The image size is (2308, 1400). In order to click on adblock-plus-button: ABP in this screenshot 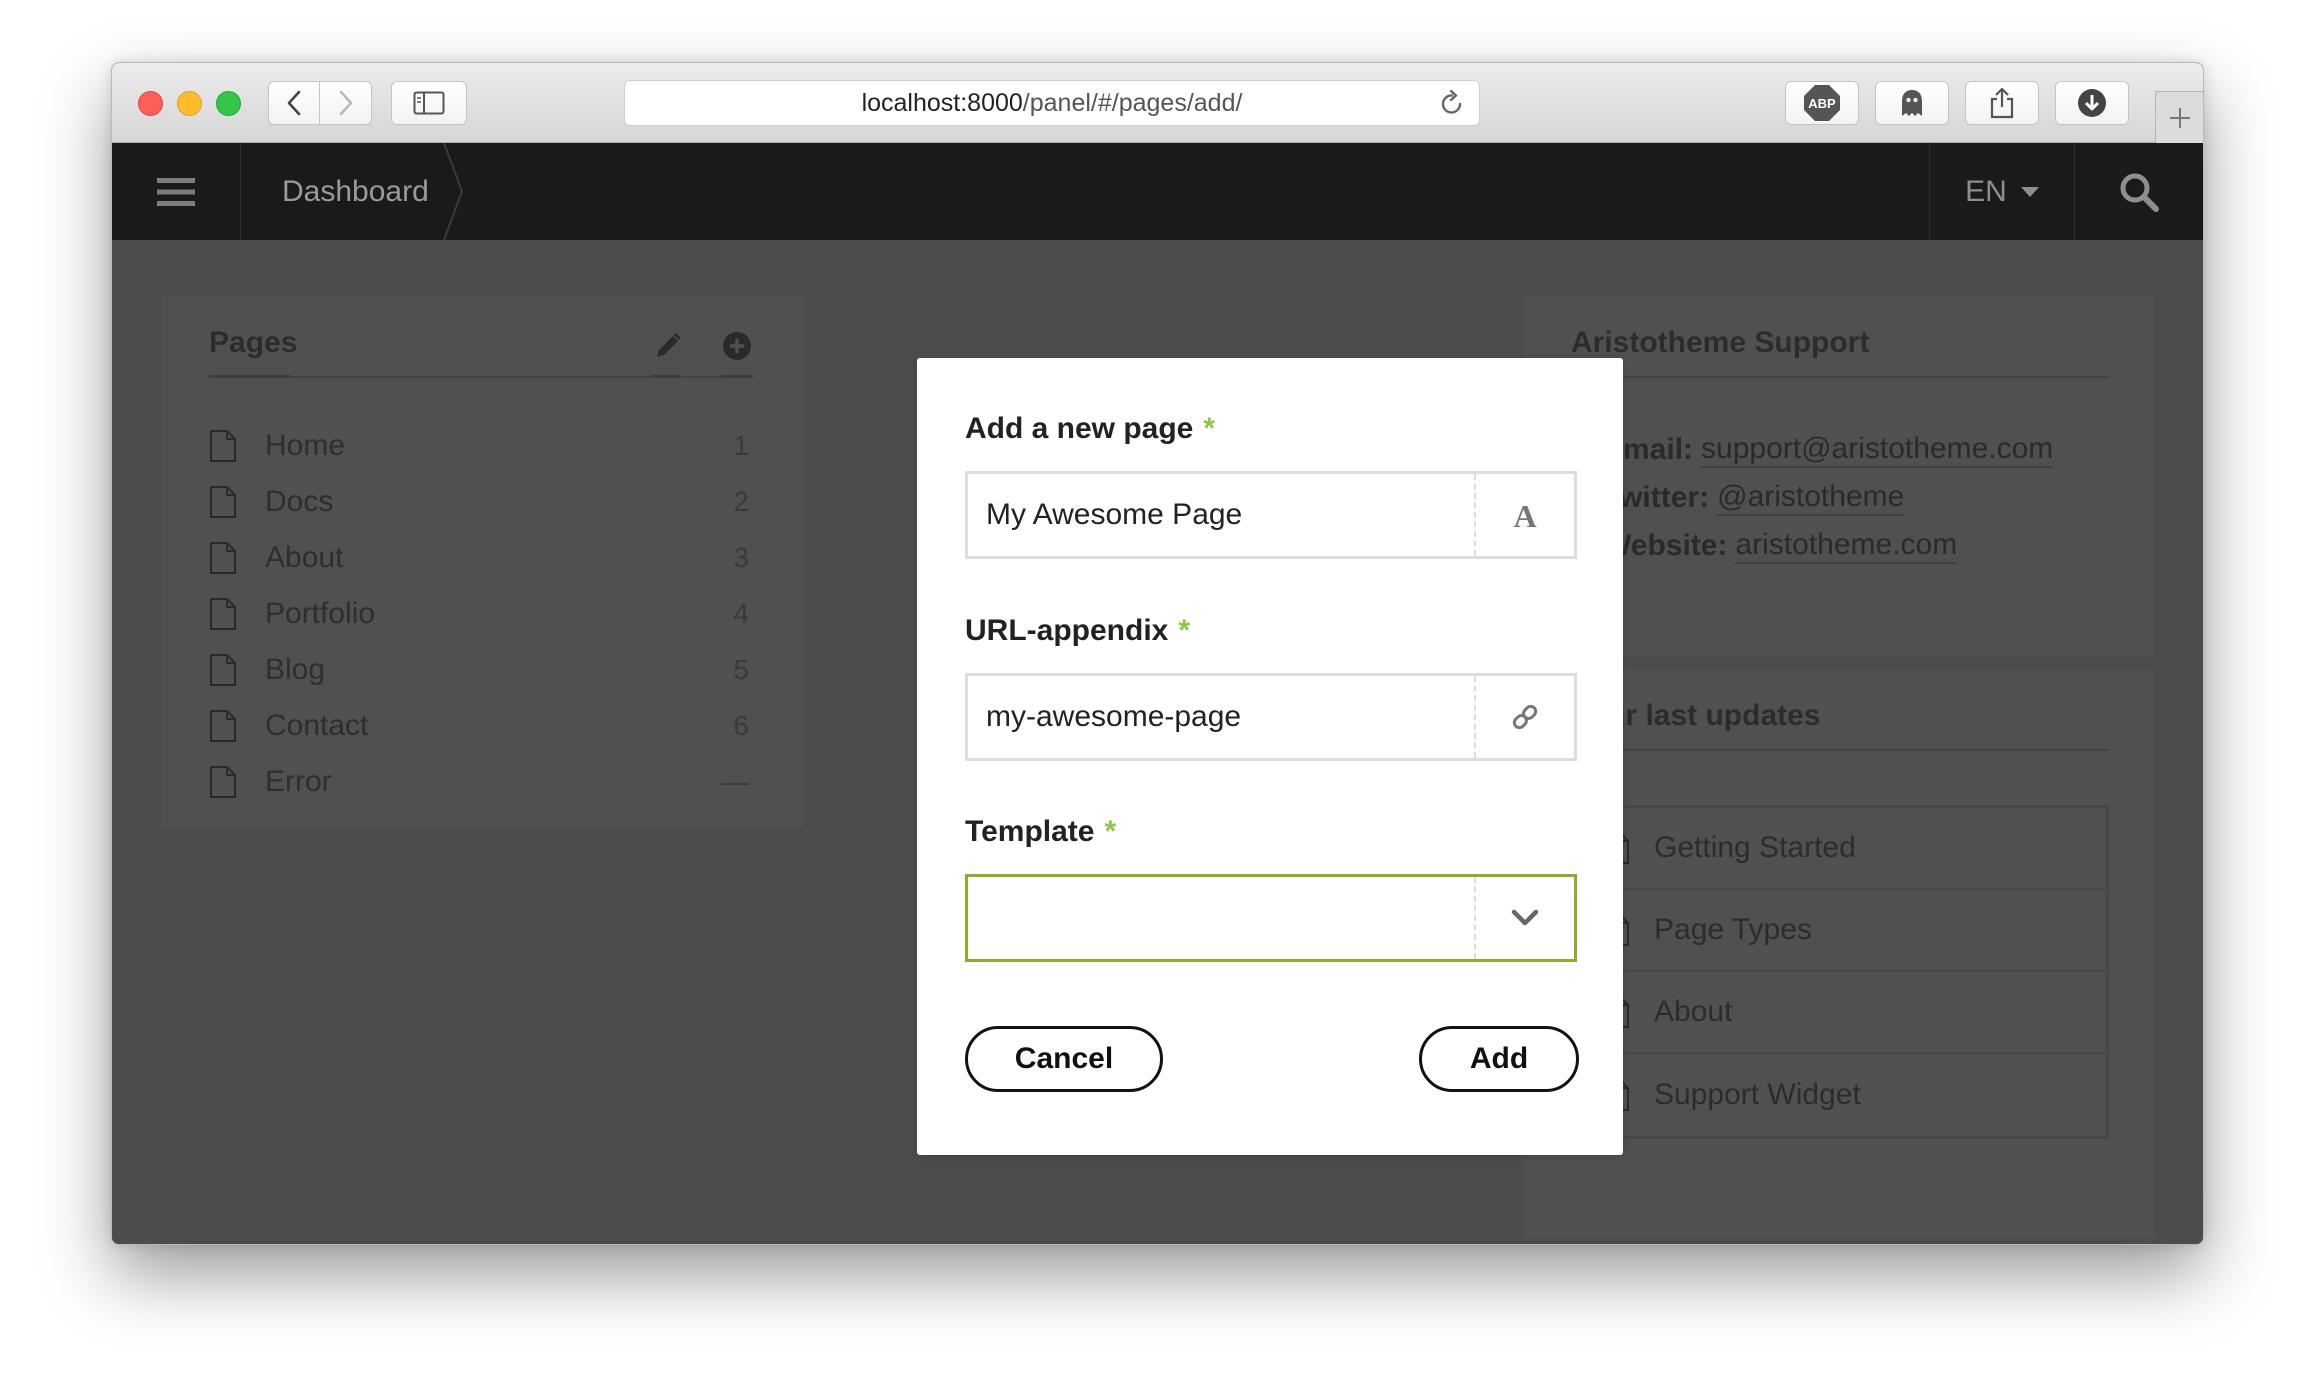, I will do `click(1822, 103)`.